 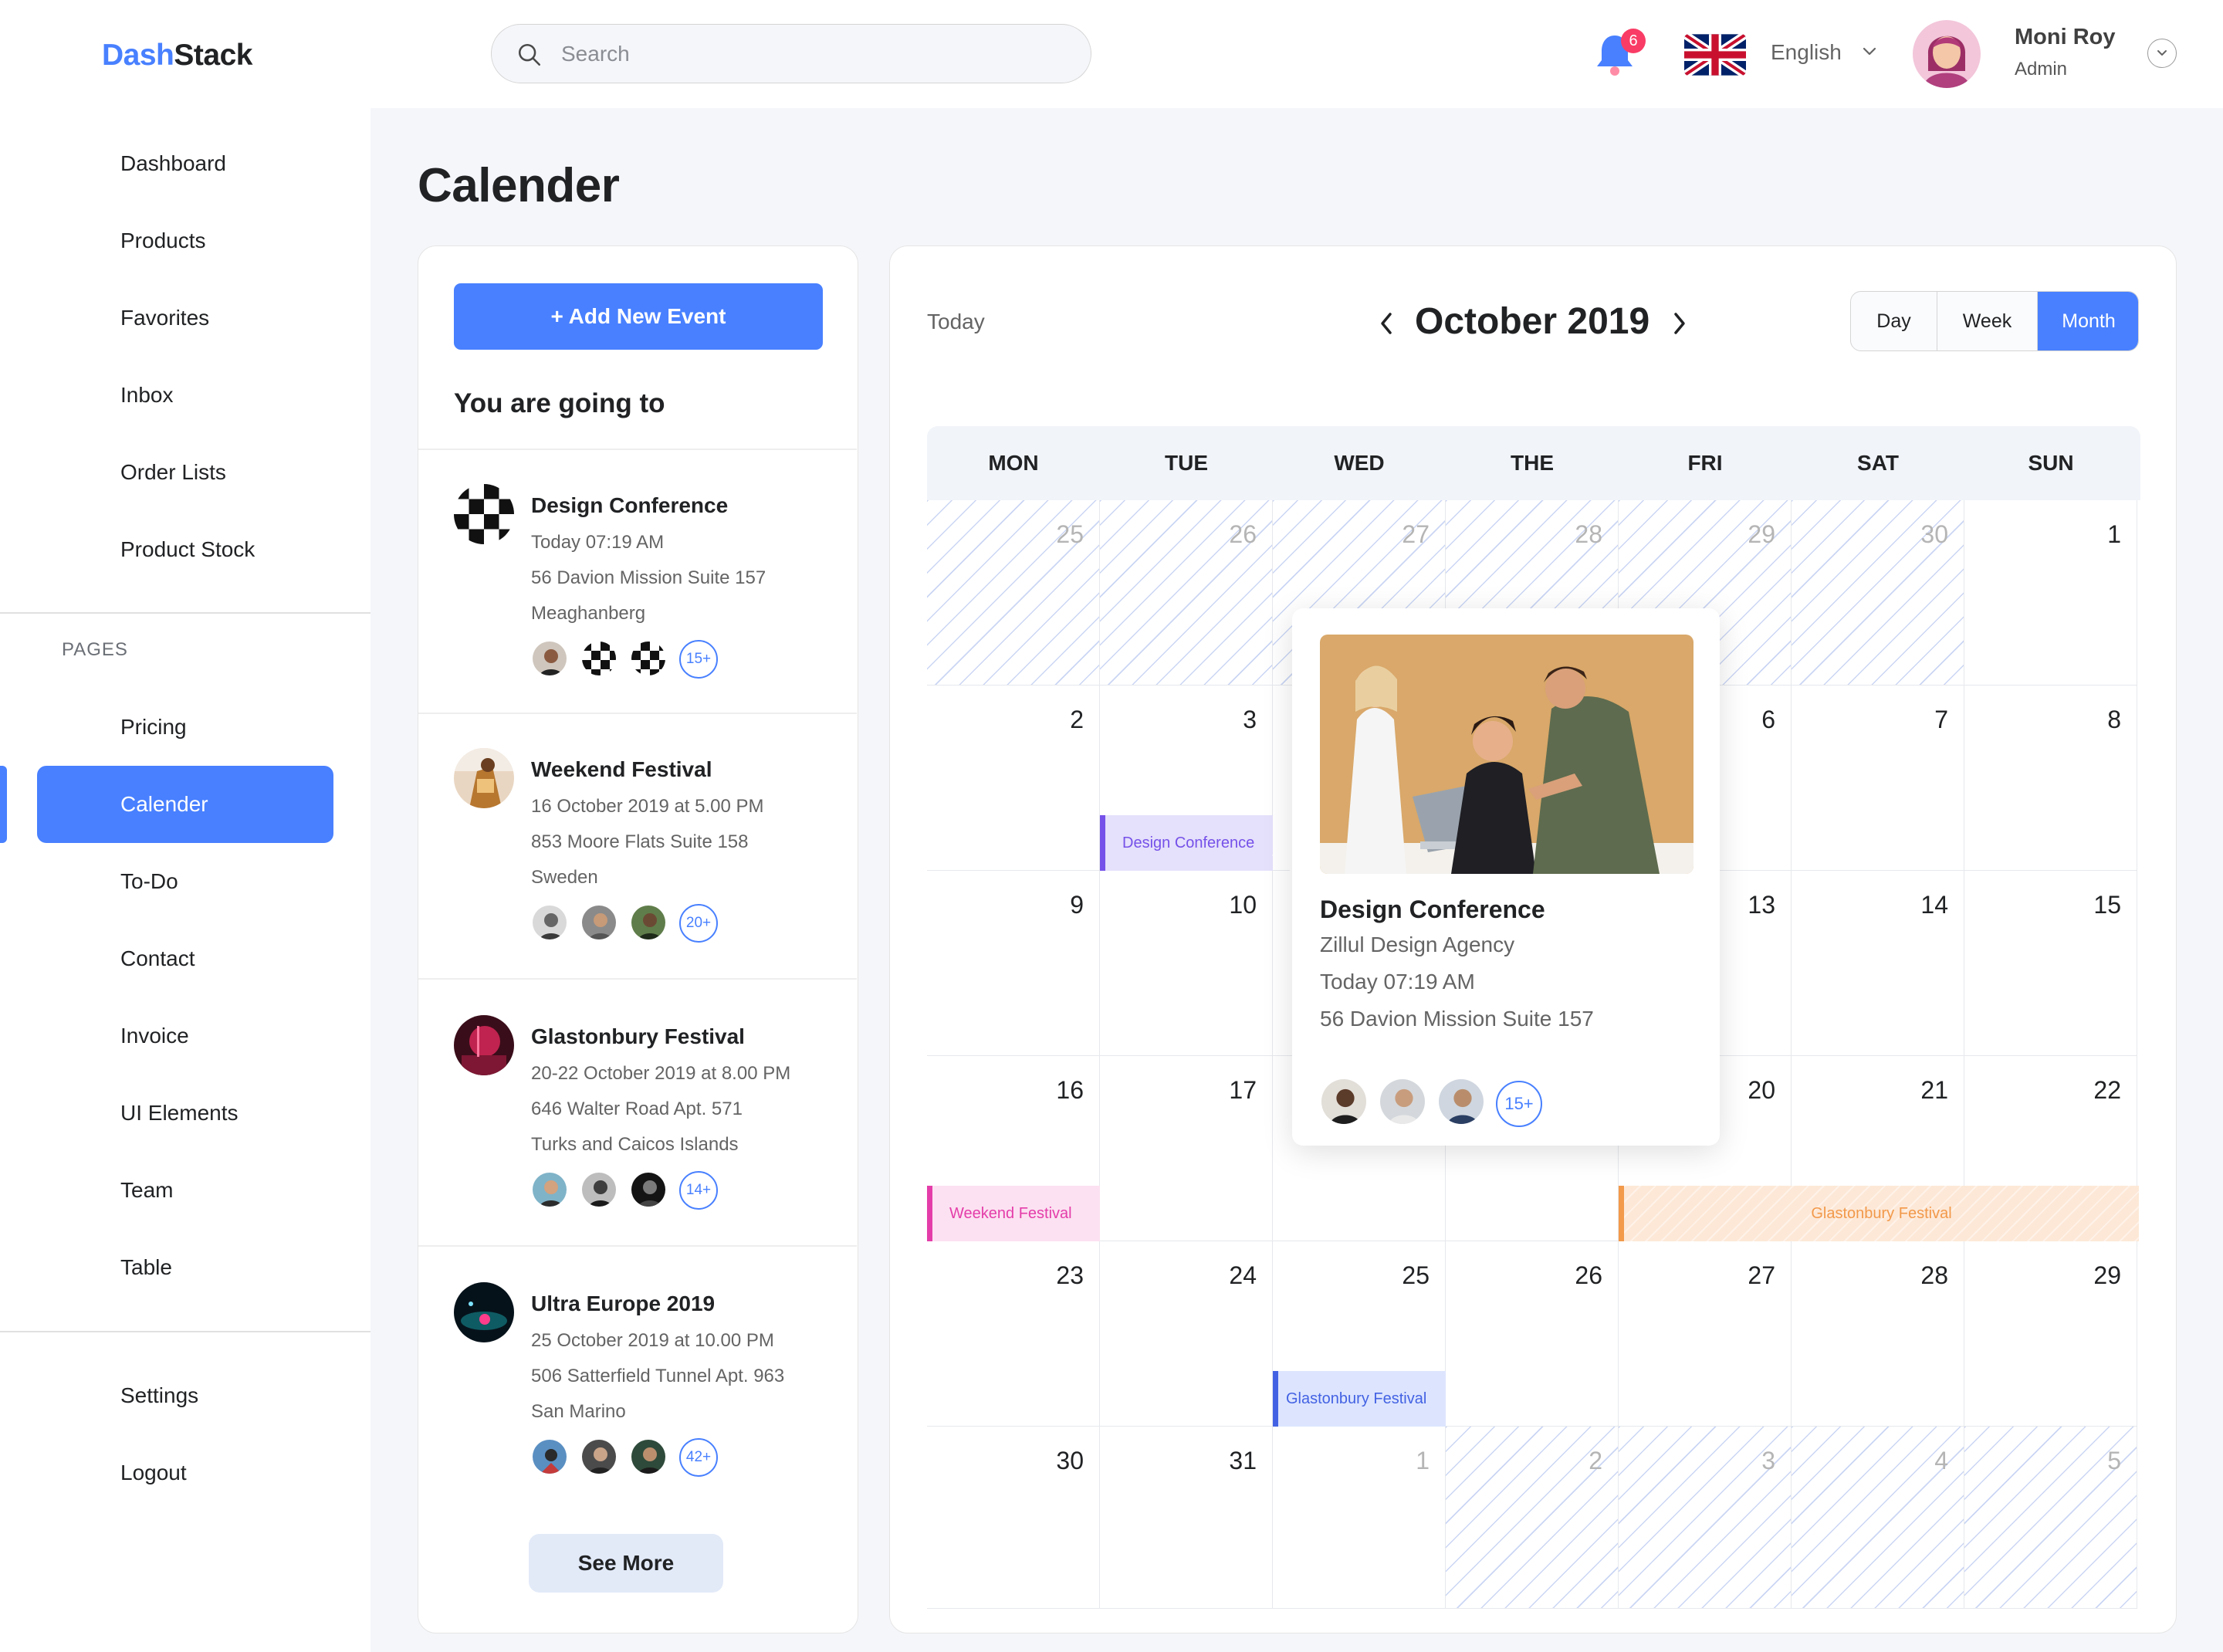 I want to click on more-attendees-badge: 20+, so click(x=698, y=924).